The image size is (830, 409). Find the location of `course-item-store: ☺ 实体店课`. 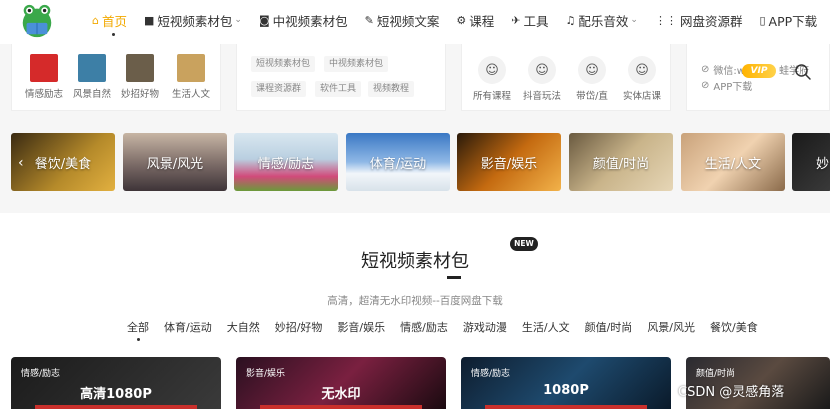

course-item-store: ☺ 实体店课 is located at coordinates (642, 79).